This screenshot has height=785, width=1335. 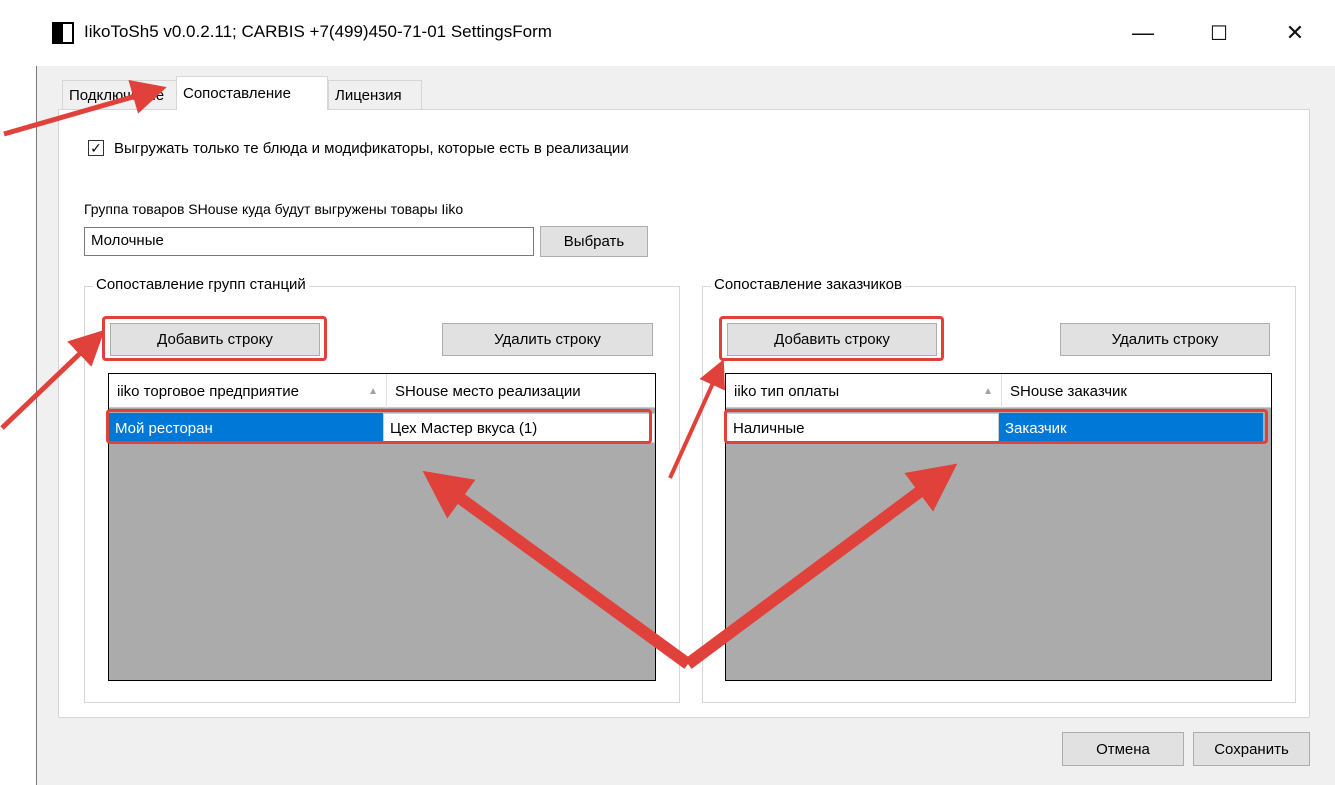 I want to click on tab-mapping: Сопоставление, so click(x=252, y=93).